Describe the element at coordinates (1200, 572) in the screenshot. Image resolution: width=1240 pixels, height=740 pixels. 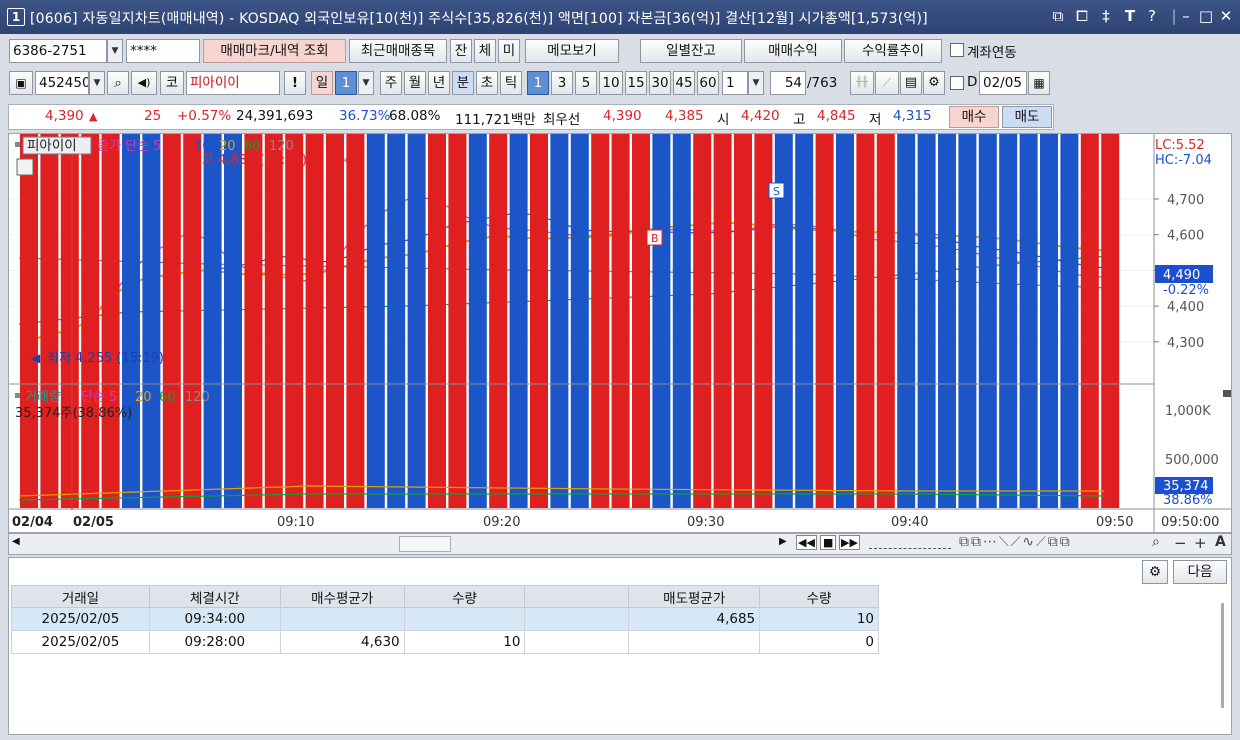
I see `next-button: 다음` at that location.